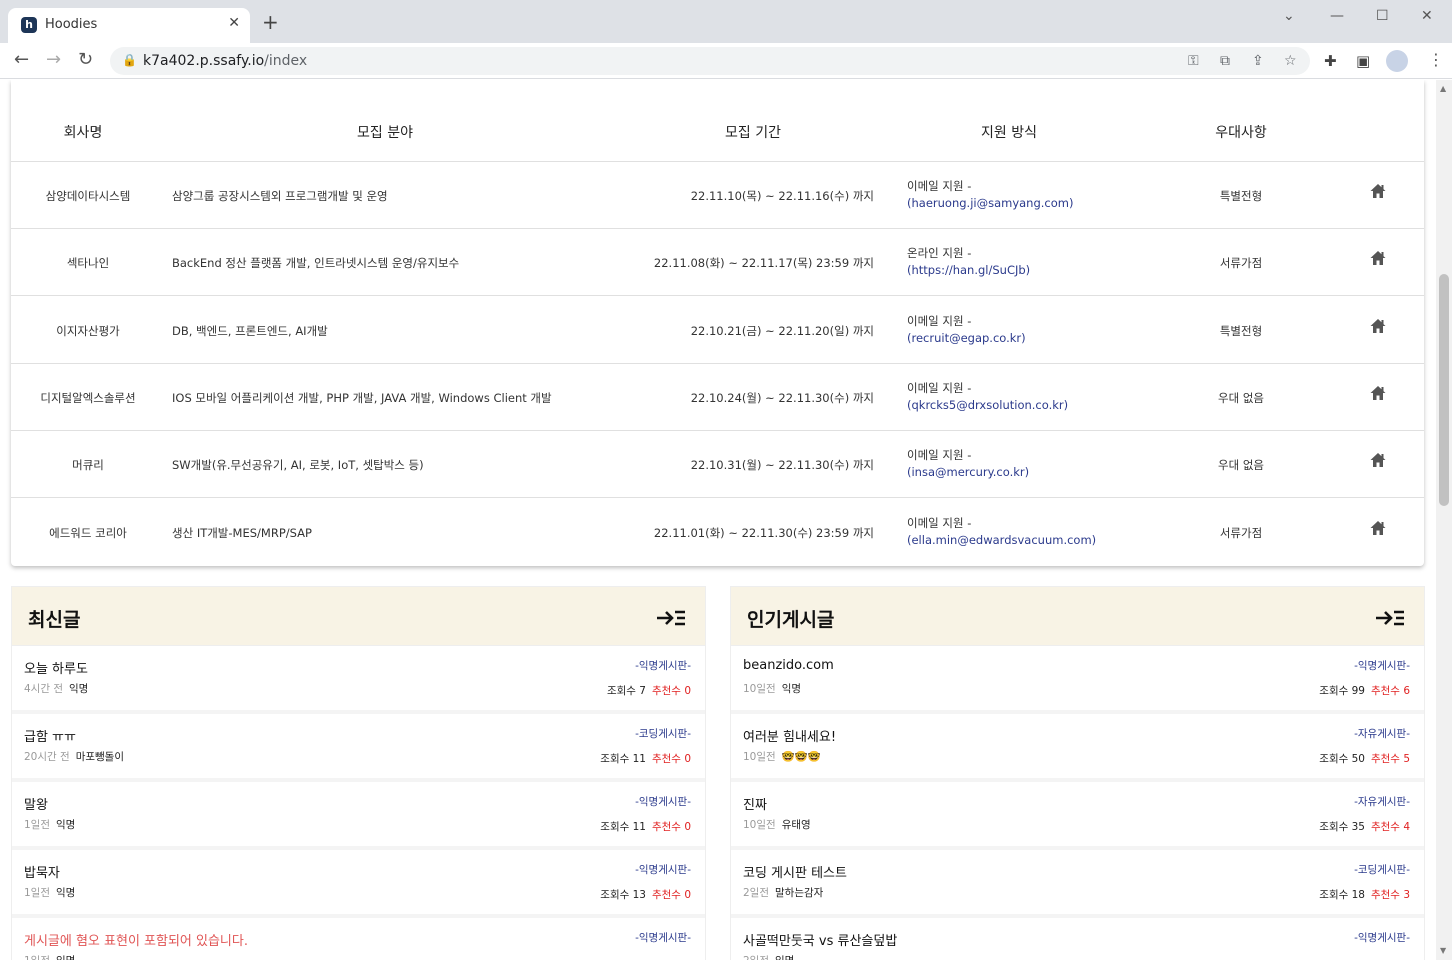  I want to click on scroll-up-icon: ▲, so click(1443, 88).